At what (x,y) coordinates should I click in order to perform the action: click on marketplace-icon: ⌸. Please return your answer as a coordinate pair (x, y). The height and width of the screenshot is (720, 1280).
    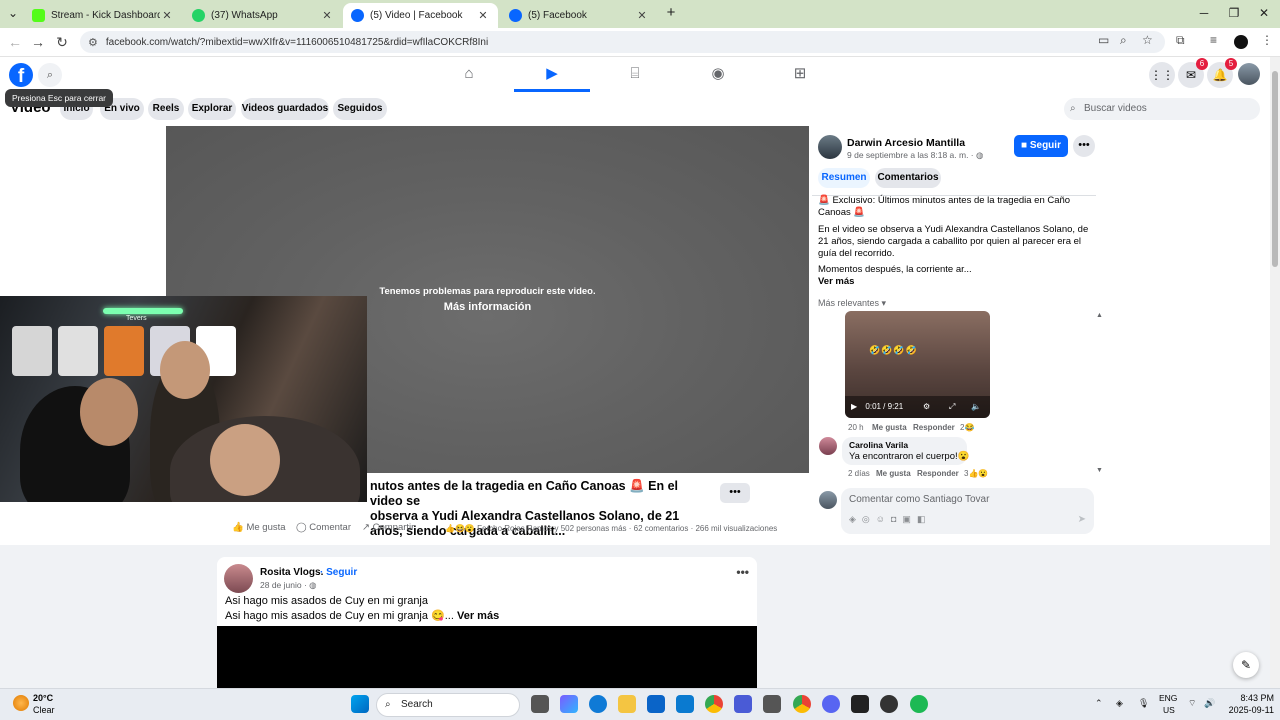
    Looking at the image, I should click on (635, 74).